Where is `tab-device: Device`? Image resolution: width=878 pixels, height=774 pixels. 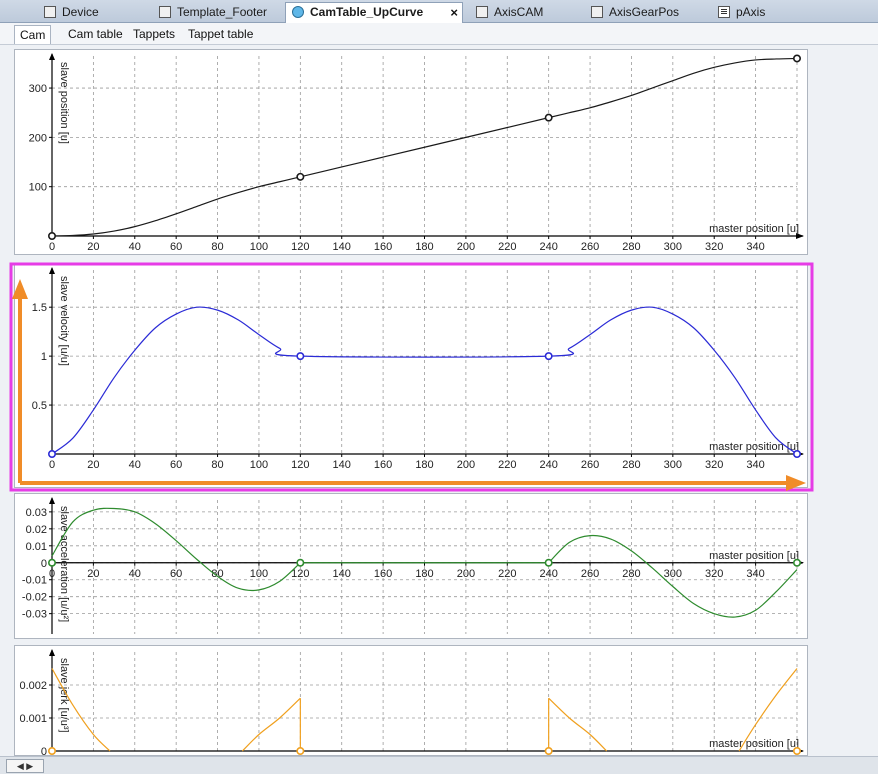 tab-device: Device is located at coordinates (68, 12).